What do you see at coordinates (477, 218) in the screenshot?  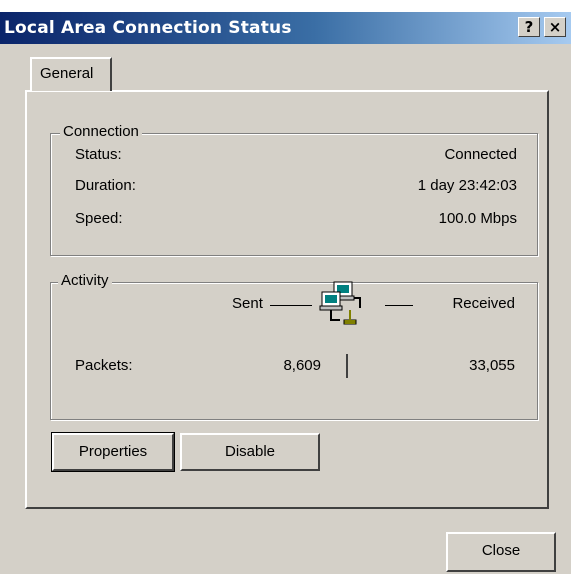 I see `speed-value: 100.0 Mbps` at bounding box center [477, 218].